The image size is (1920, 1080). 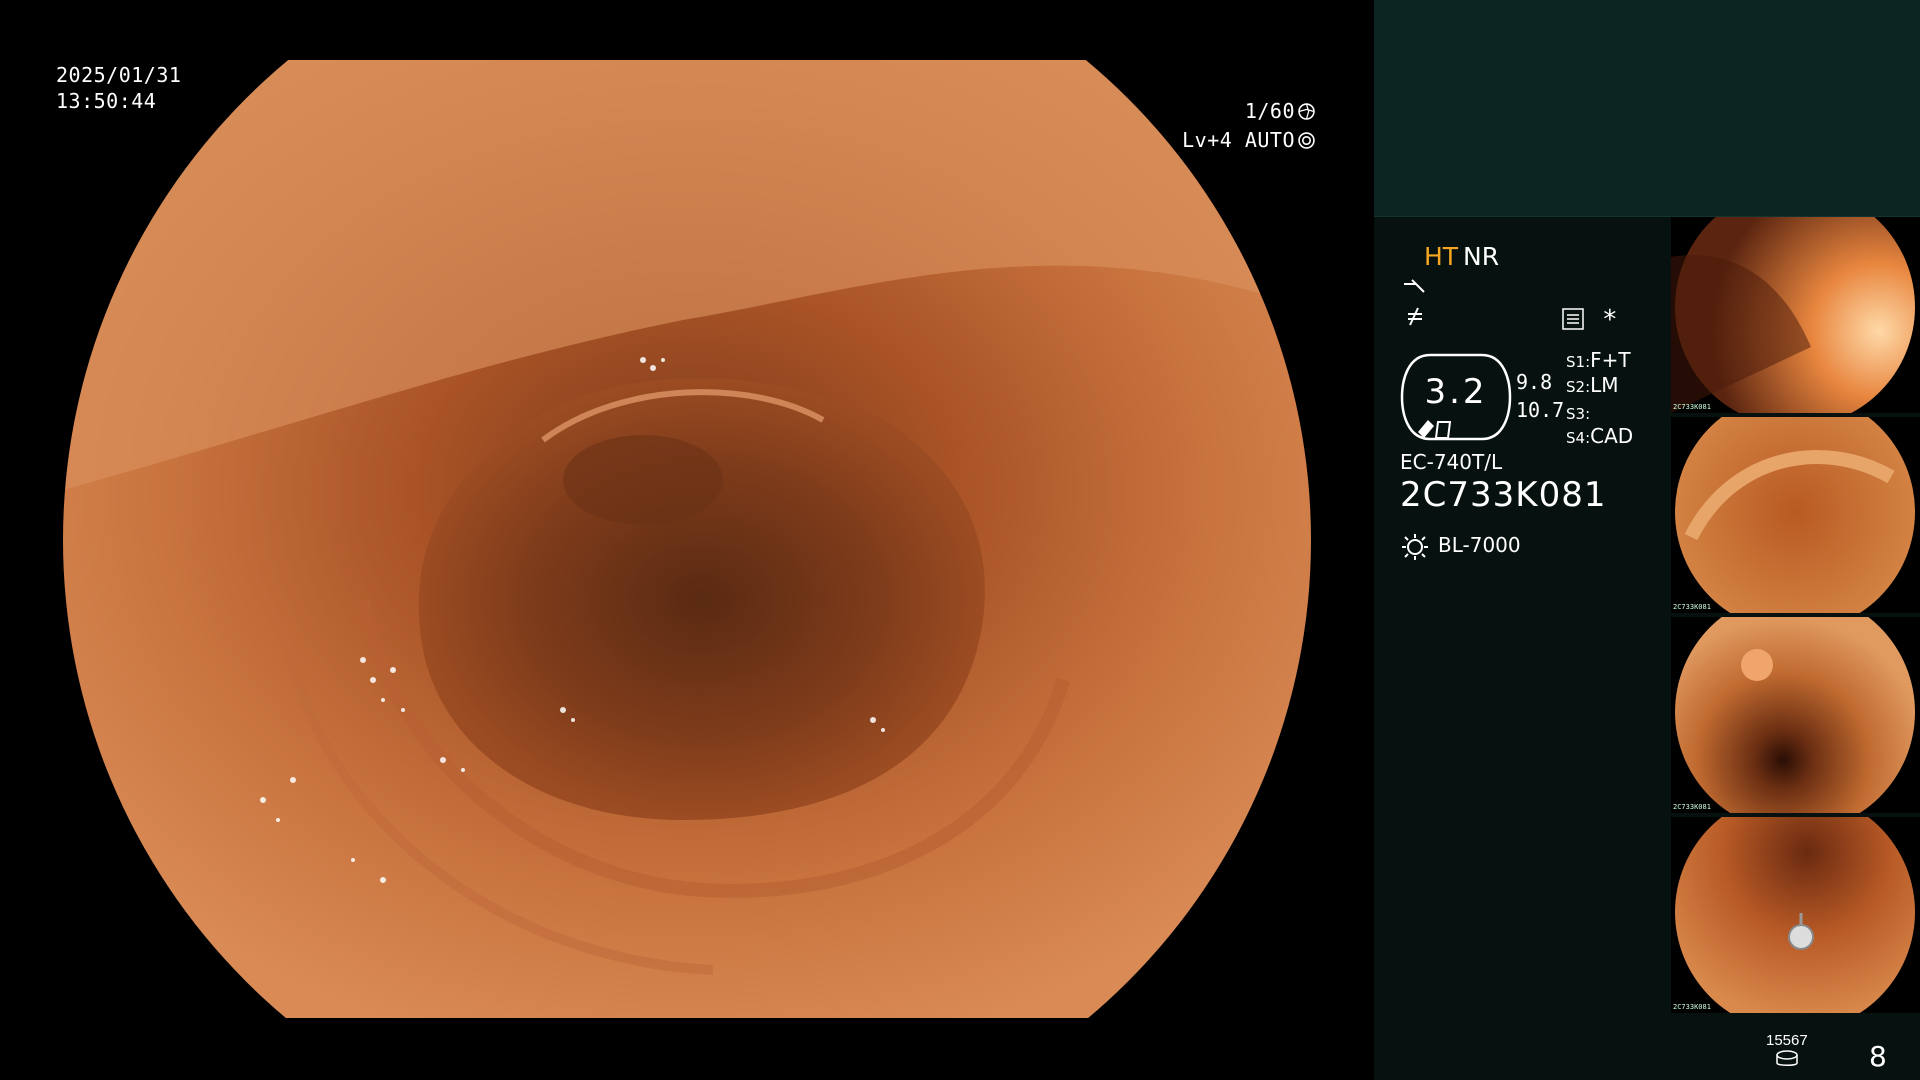 I want to click on switch-s3: S3:, so click(x=1578, y=414).